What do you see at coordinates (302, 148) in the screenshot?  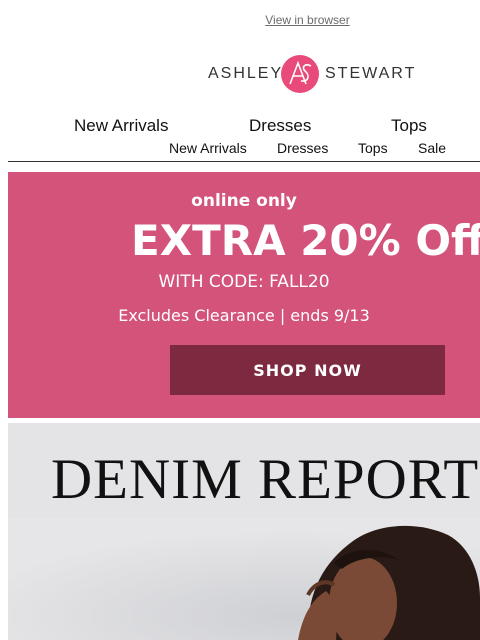 I see `subnav-dresses: Dresses` at bounding box center [302, 148].